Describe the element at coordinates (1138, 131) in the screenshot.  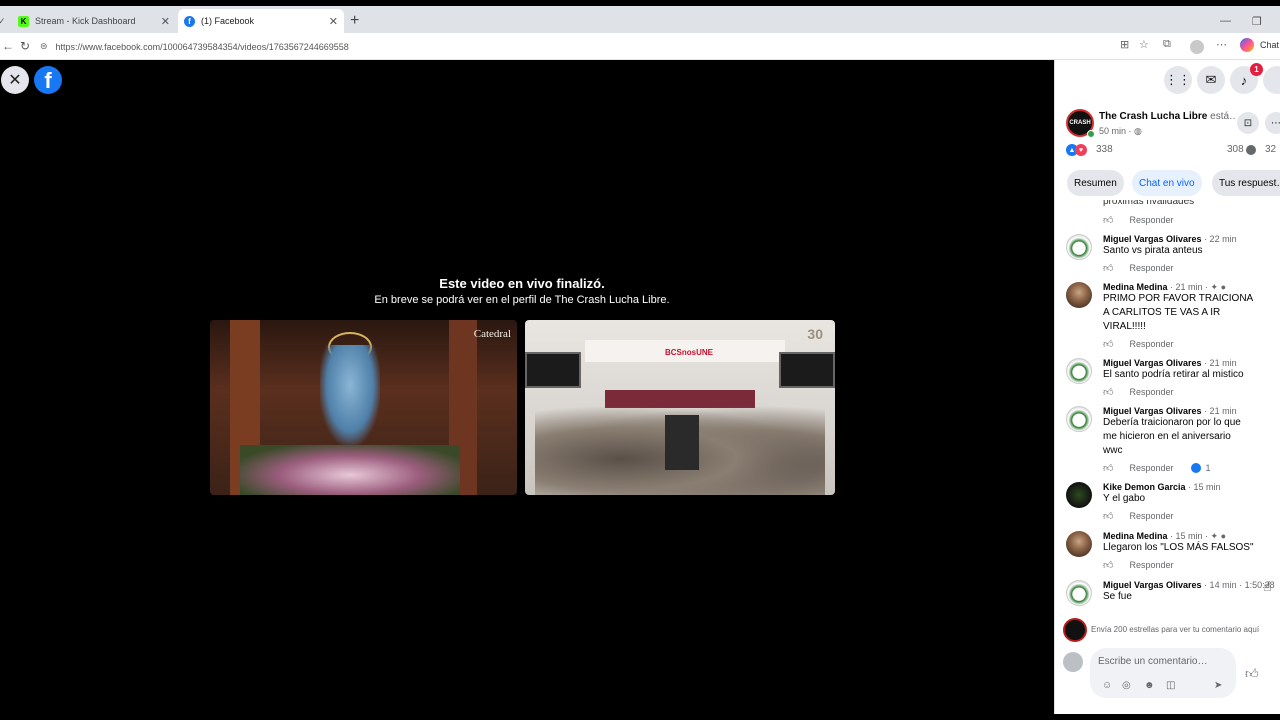
I see `globe-icon: ◍` at that location.